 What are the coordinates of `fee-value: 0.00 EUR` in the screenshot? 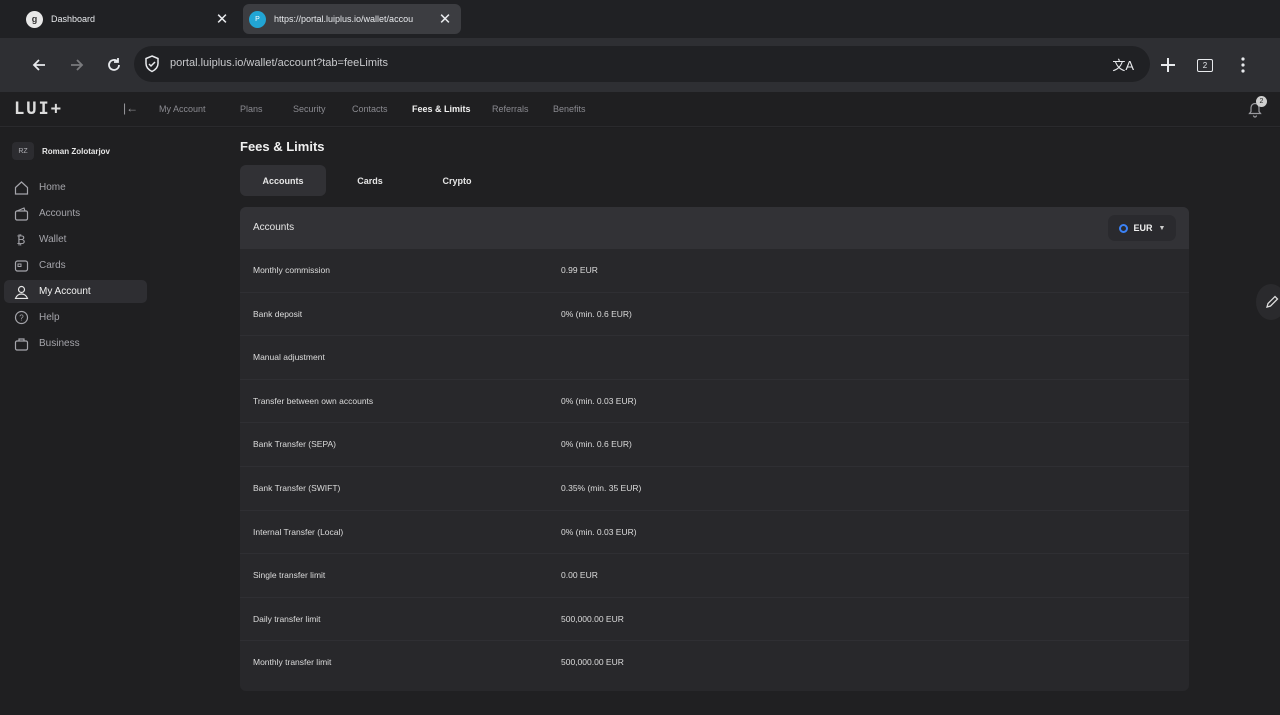 It's located at (579, 575).